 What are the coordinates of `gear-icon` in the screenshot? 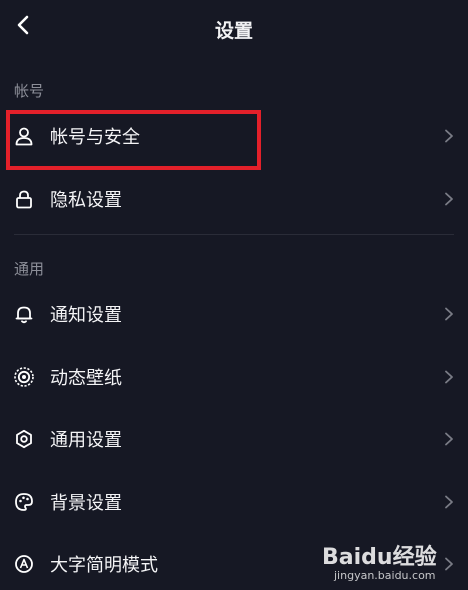 It's located at (24, 439).